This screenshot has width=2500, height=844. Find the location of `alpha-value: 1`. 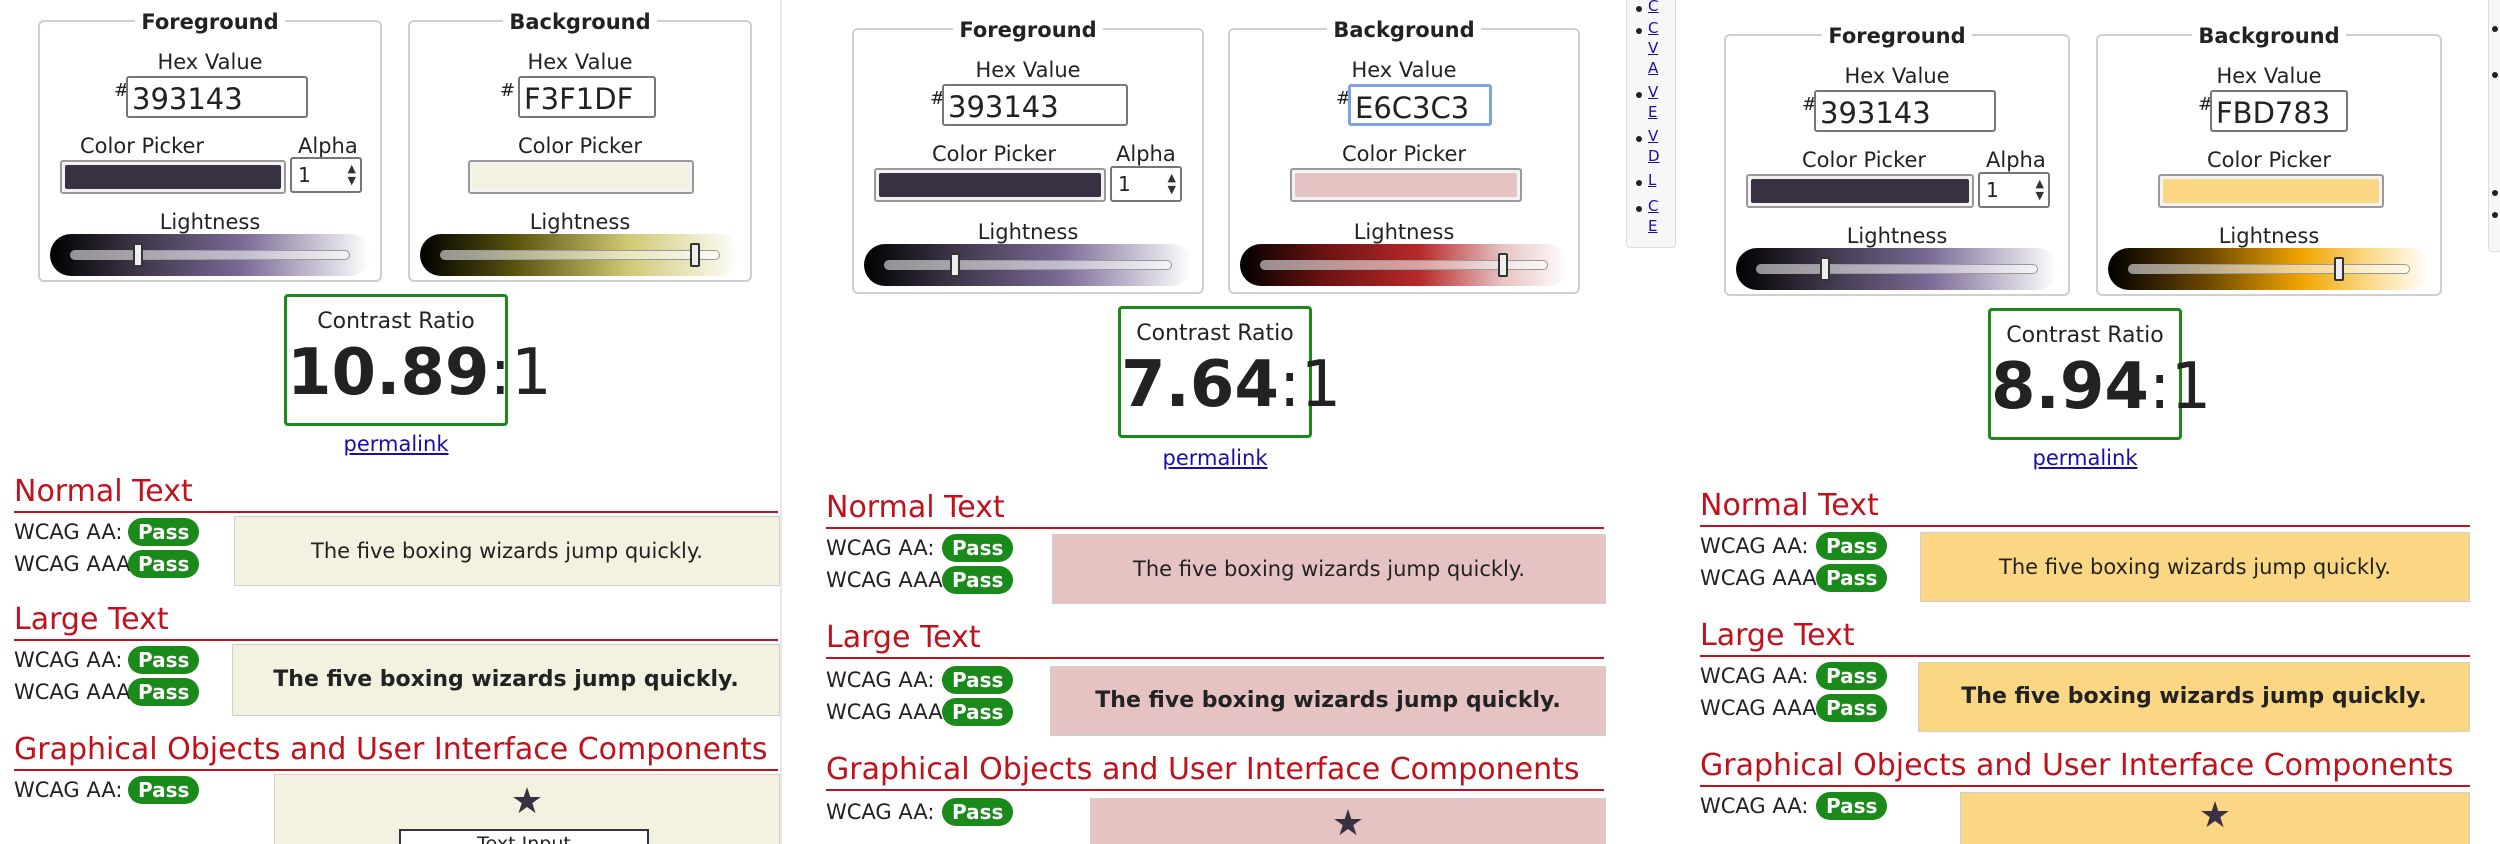

alpha-value: 1 is located at coordinates (1124, 184).